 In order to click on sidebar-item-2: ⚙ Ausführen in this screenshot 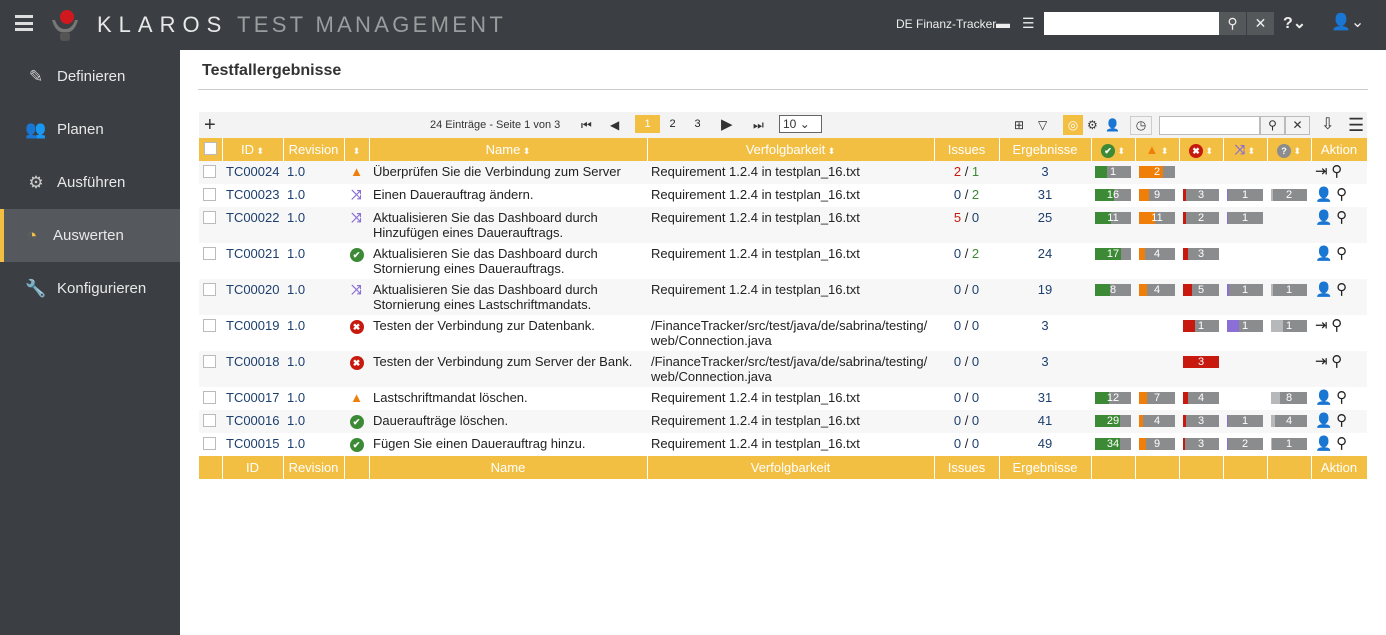, I will do `click(90, 182)`.